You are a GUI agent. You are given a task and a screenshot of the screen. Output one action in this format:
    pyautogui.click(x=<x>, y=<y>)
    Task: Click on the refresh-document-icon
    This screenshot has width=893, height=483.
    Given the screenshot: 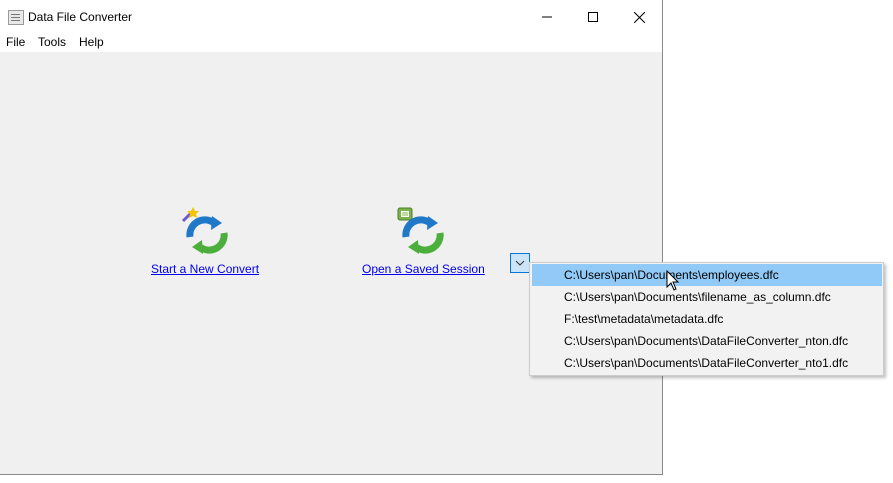 What is the action you would take?
    pyautogui.click(x=421, y=230)
    